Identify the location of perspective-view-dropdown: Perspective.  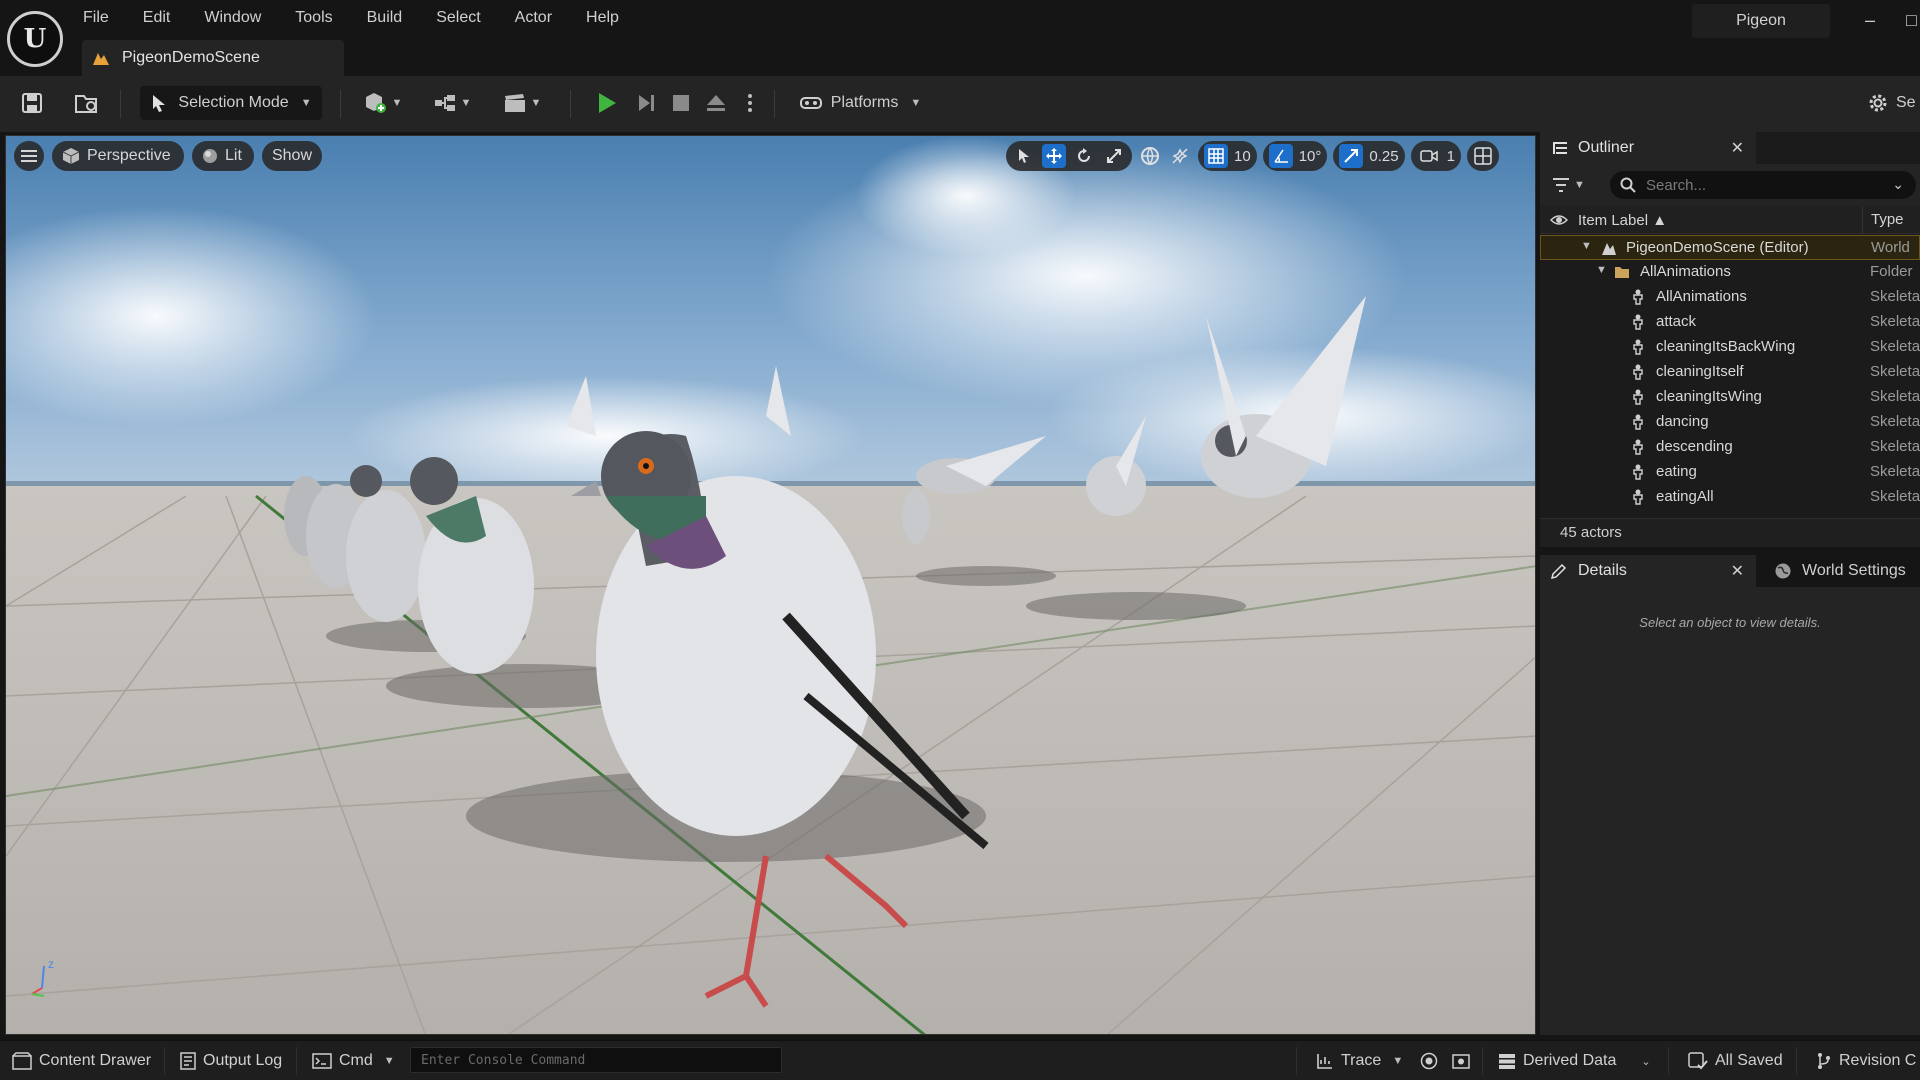
(118, 156).